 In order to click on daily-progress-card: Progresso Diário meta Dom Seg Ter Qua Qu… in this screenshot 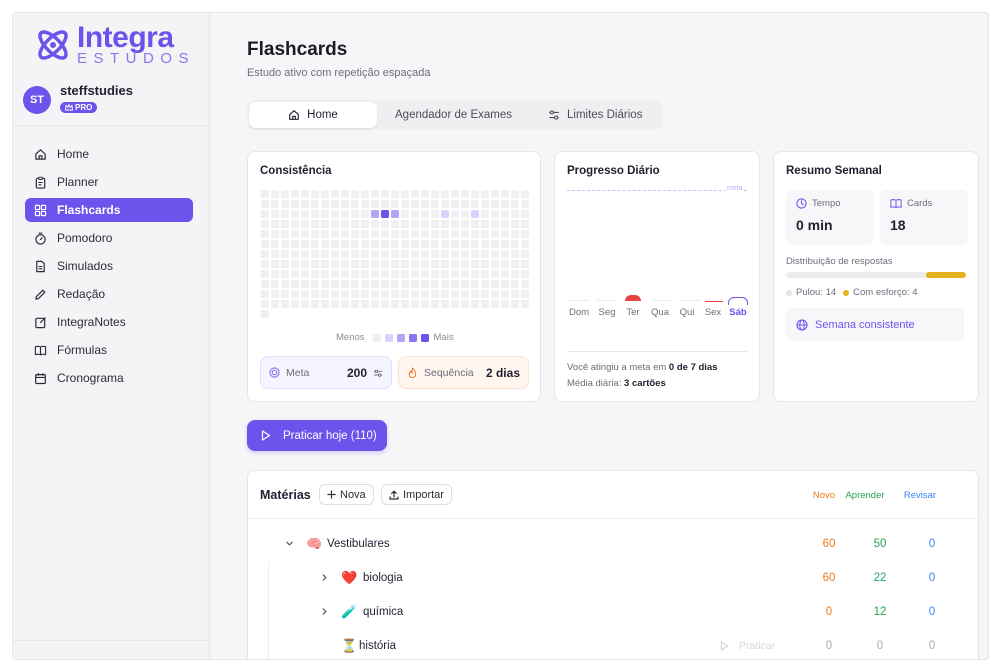, I will do `click(657, 276)`.